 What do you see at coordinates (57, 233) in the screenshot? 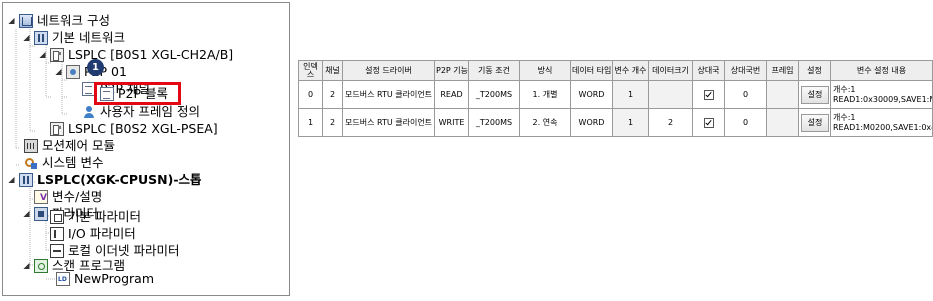
I see `io-parameter-icon` at bounding box center [57, 233].